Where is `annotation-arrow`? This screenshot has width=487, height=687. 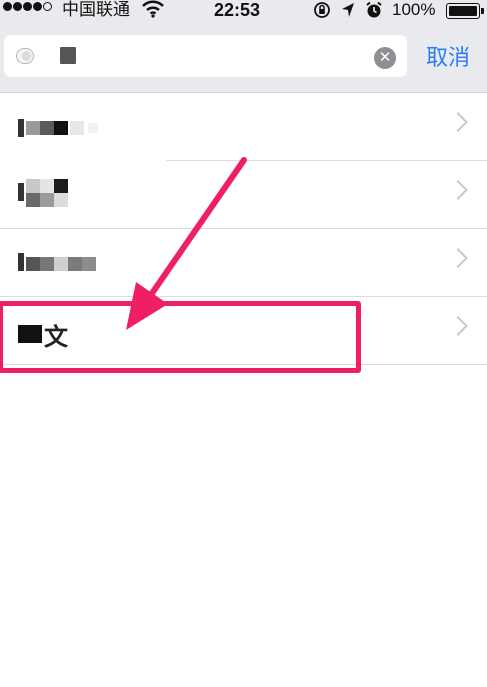 annotation-arrow is located at coordinates (186, 243).